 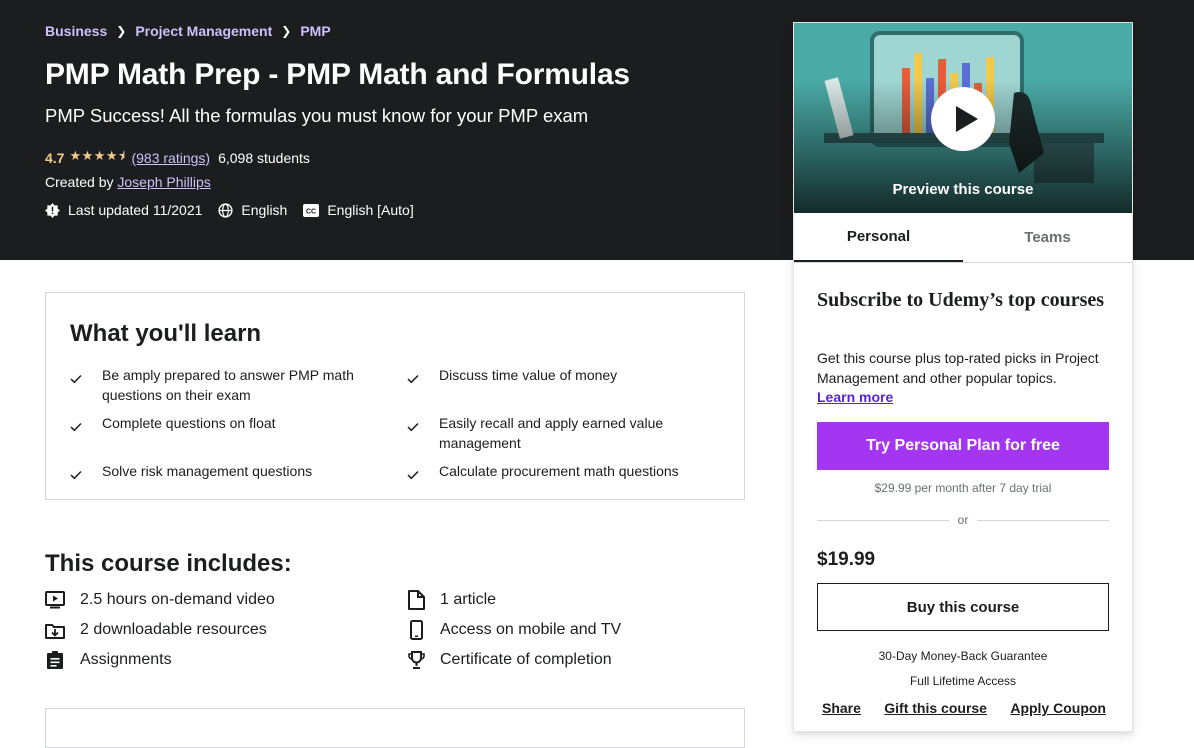 I want to click on learn-item-text: Solve risk management questions, so click(x=207, y=471).